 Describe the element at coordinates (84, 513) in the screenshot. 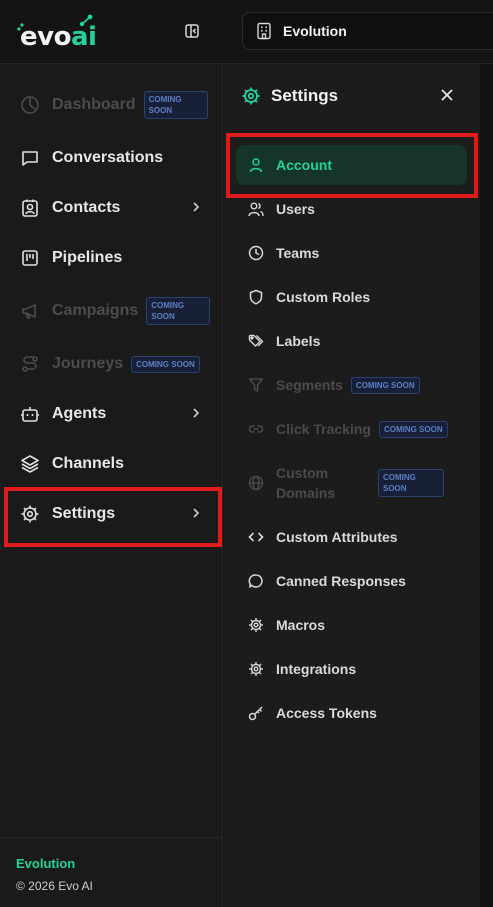

I see `sidebar-item-label: Settings` at that location.